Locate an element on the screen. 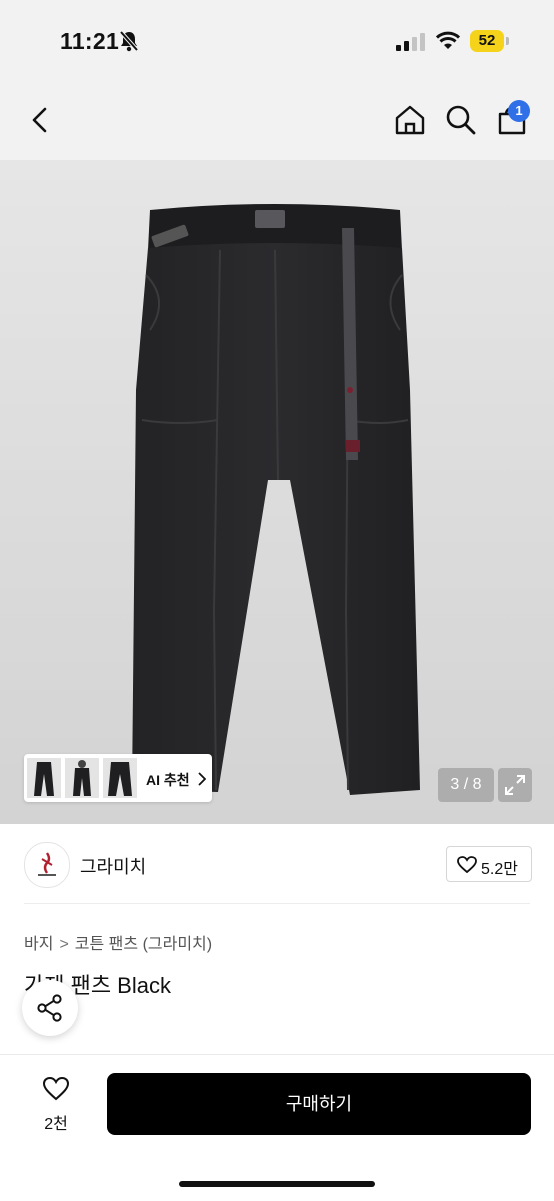  search-icon is located at coordinates (461, 120).